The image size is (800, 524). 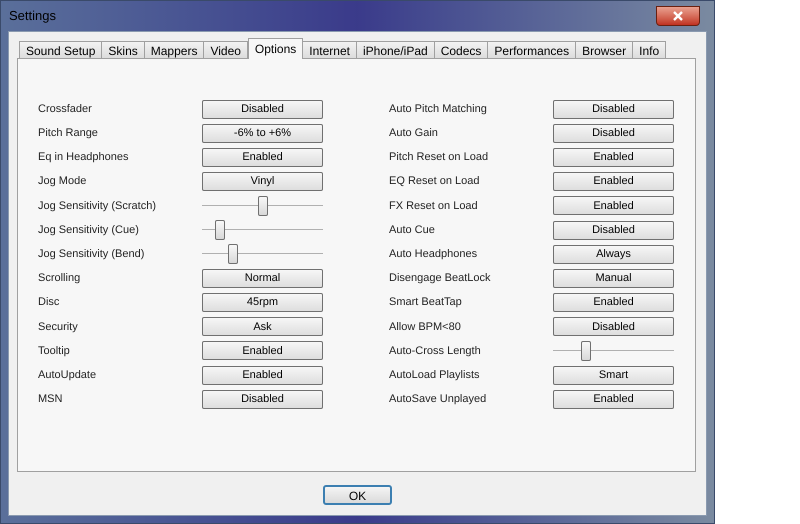 I want to click on close-button, so click(x=678, y=16).